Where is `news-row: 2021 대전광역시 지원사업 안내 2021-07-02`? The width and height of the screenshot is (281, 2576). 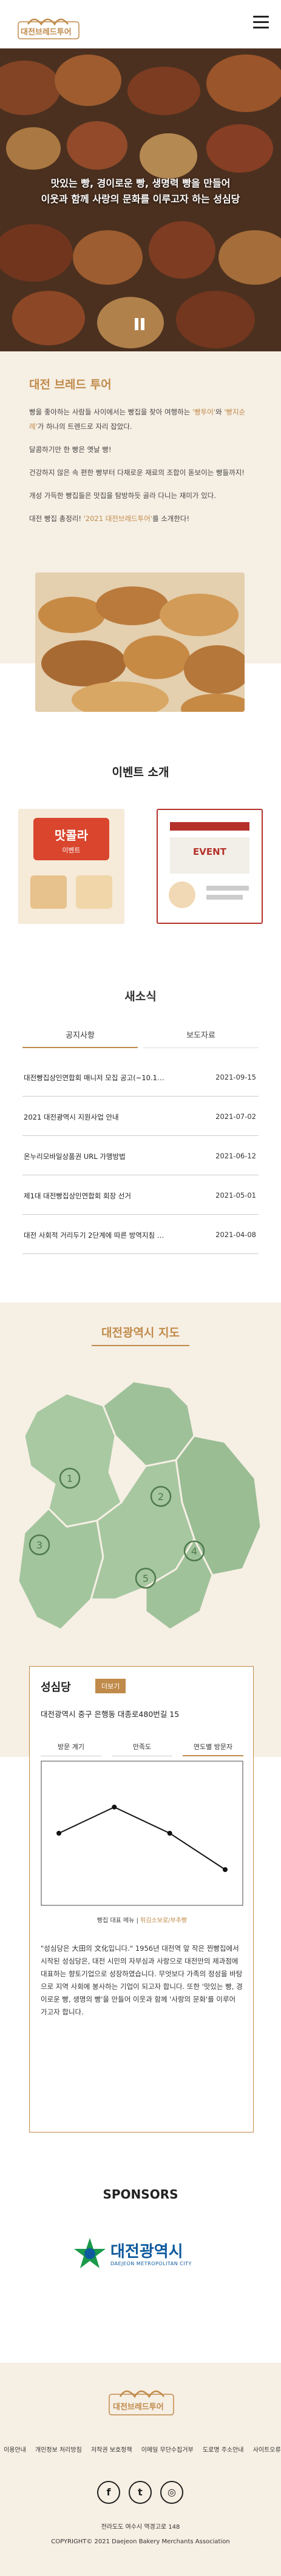
news-row: 2021 대전광역시 지원사업 안내 2021-07-02 is located at coordinates (140, 1116).